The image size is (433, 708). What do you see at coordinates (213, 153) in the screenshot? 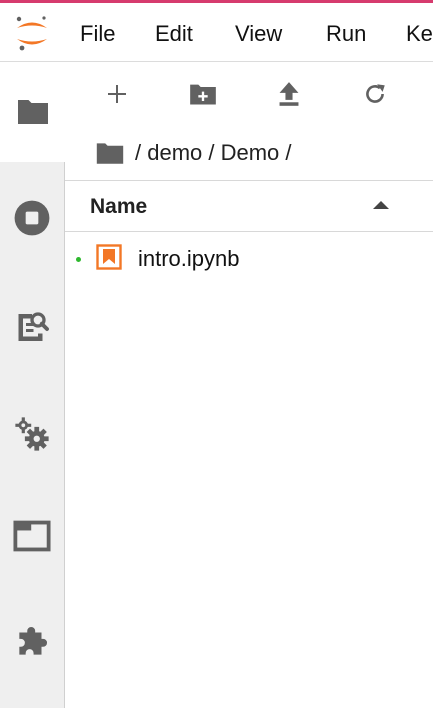
I see `breadcrumb-path: / demo / Demo /` at bounding box center [213, 153].